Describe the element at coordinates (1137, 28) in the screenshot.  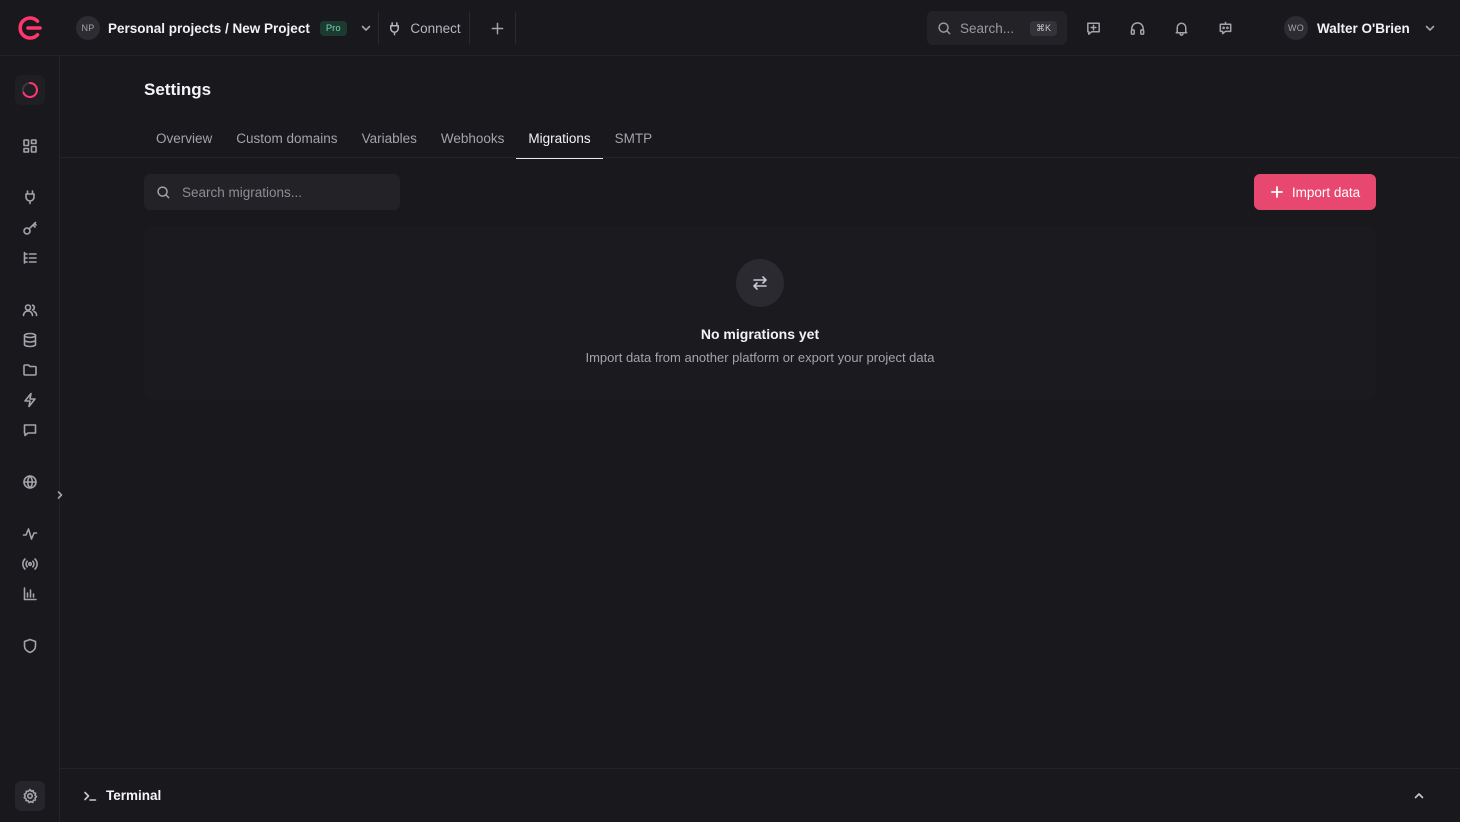
I see `headphones-icon` at that location.